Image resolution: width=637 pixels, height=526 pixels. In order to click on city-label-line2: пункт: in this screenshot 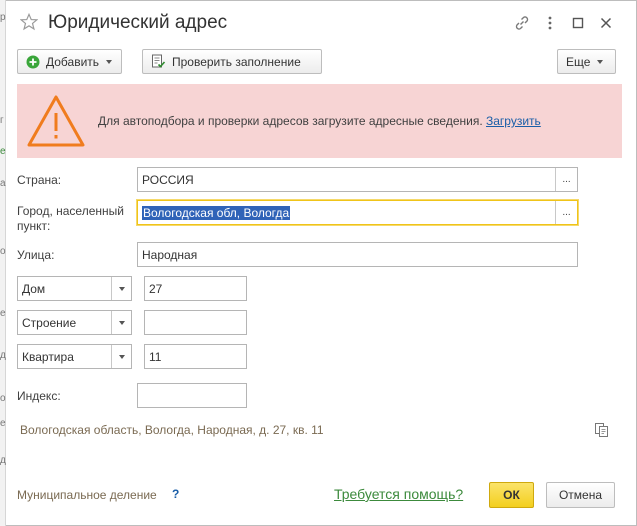, I will do `click(34, 226)`.